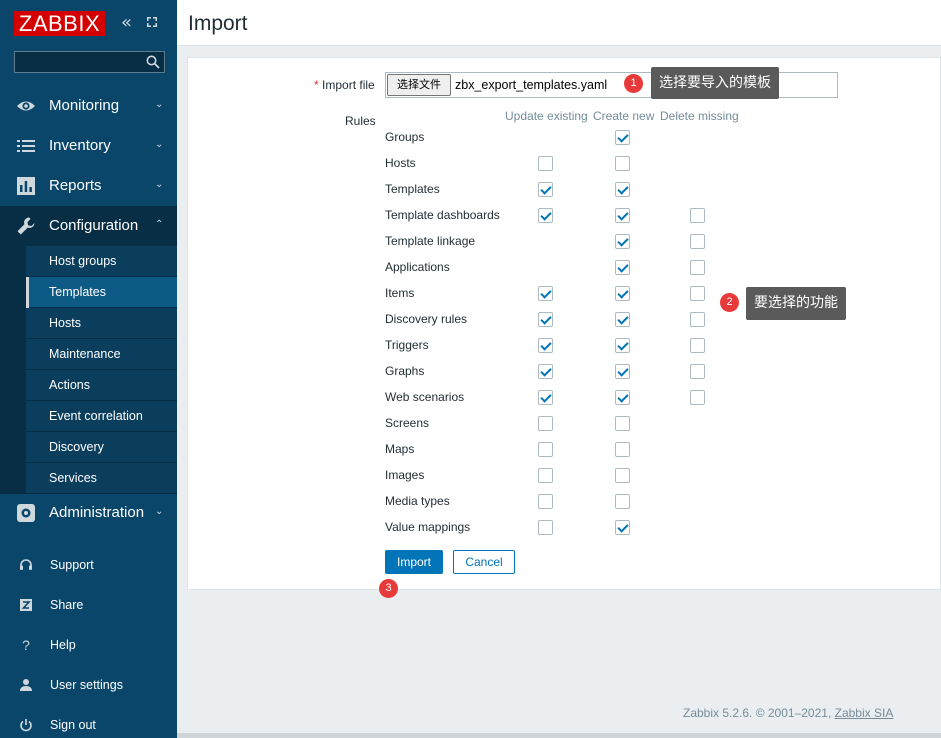 The height and width of the screenshot is (738, 941). What do you see at coordinates (400, 163) in the screenshot?
I see `rule-label: Hosts` at bounding box center [400, 163].